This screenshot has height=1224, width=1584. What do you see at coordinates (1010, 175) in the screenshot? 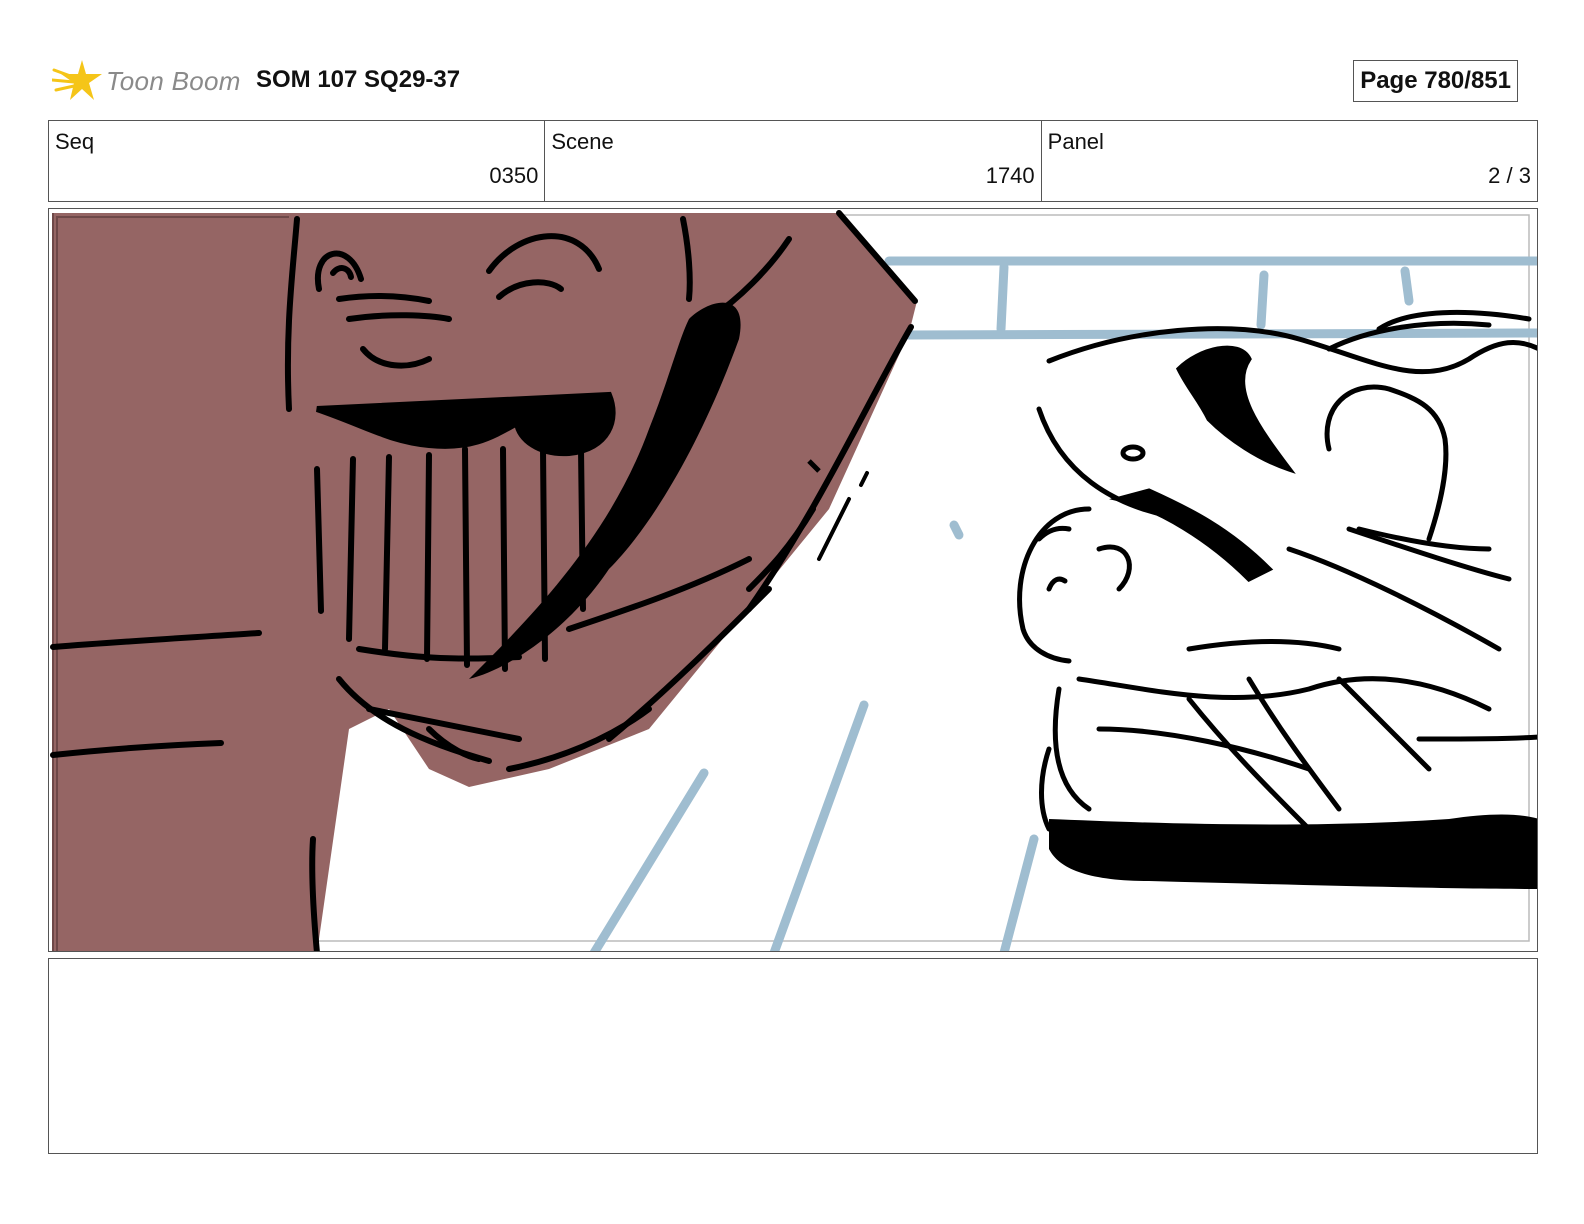
I see `scene-value: 1740` at bounding box center [1010, 175].